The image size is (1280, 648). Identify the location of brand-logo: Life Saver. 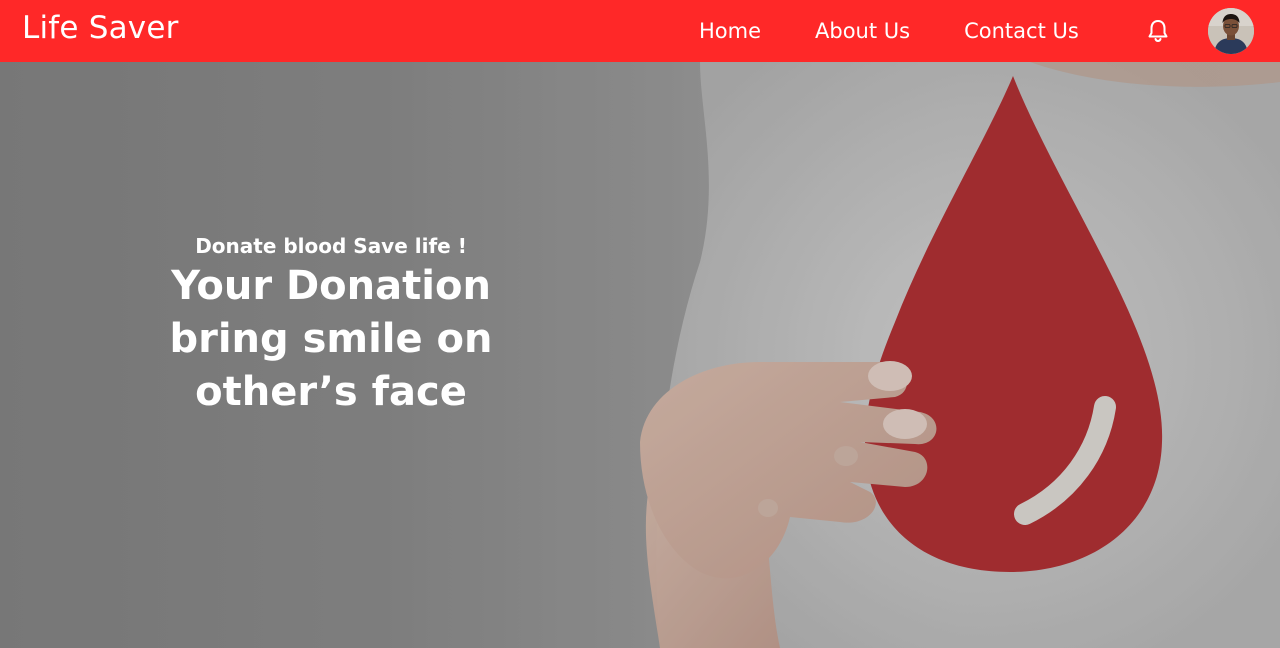
(100, 28).